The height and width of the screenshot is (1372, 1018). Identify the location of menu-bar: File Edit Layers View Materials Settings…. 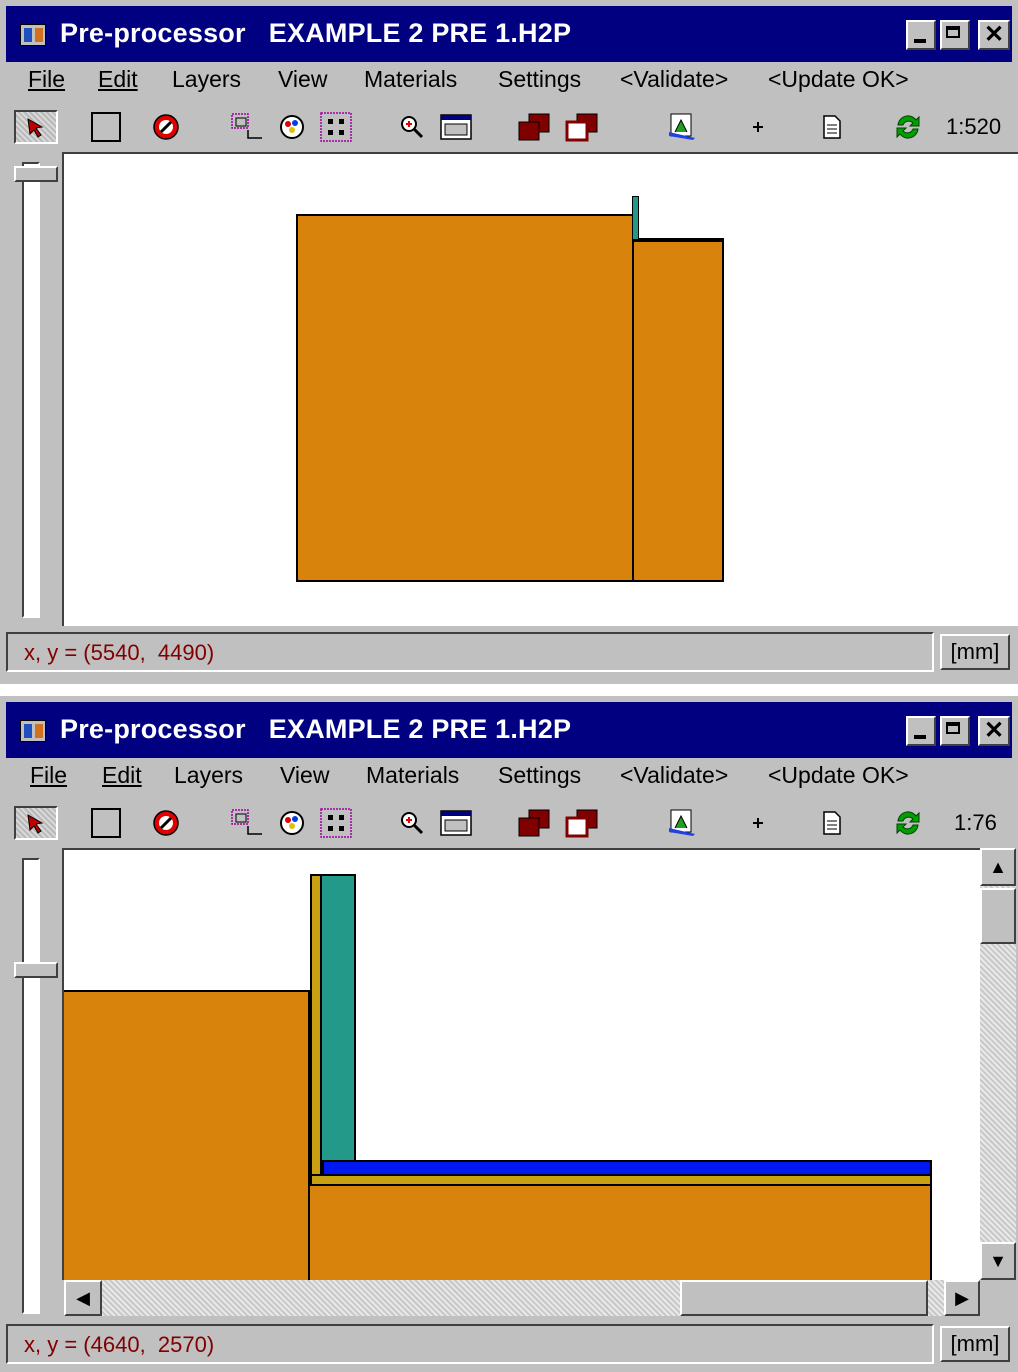
(509, 778).